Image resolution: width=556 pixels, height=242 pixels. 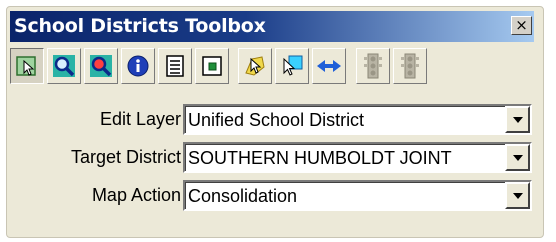 I want to click on title-bar: School Districts Toolbox ×, so click(x=272, y=26).